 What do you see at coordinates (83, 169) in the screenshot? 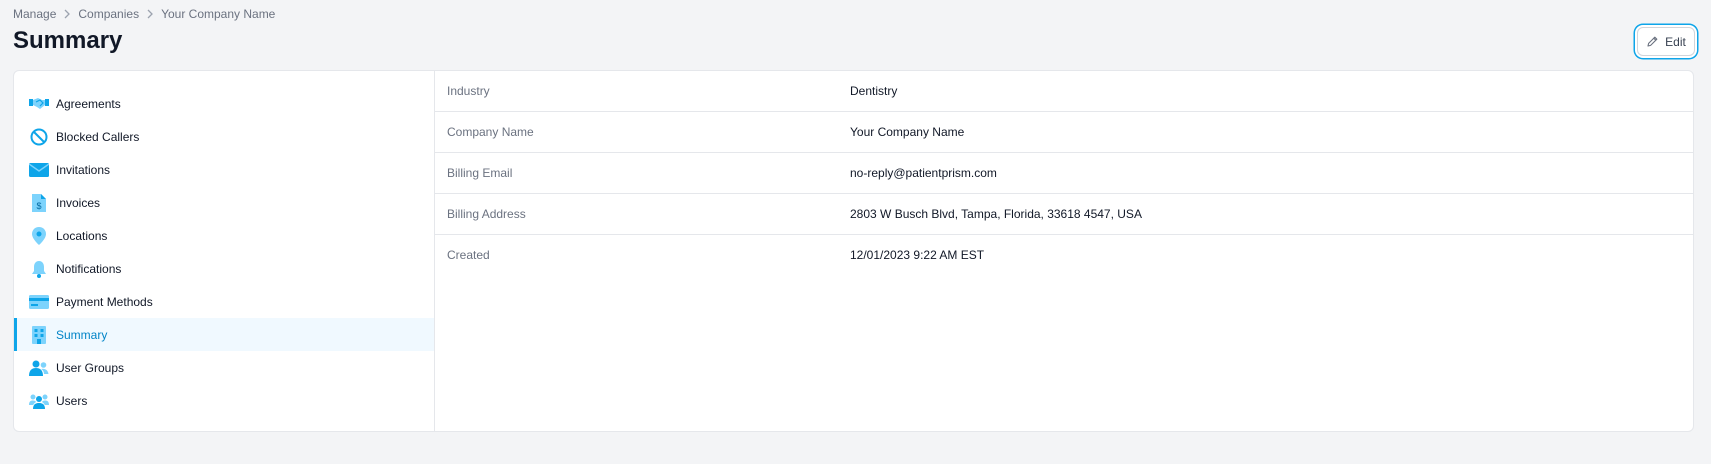
I see `sidebar-item-label: Invitations` at bounding box center [83, 169].